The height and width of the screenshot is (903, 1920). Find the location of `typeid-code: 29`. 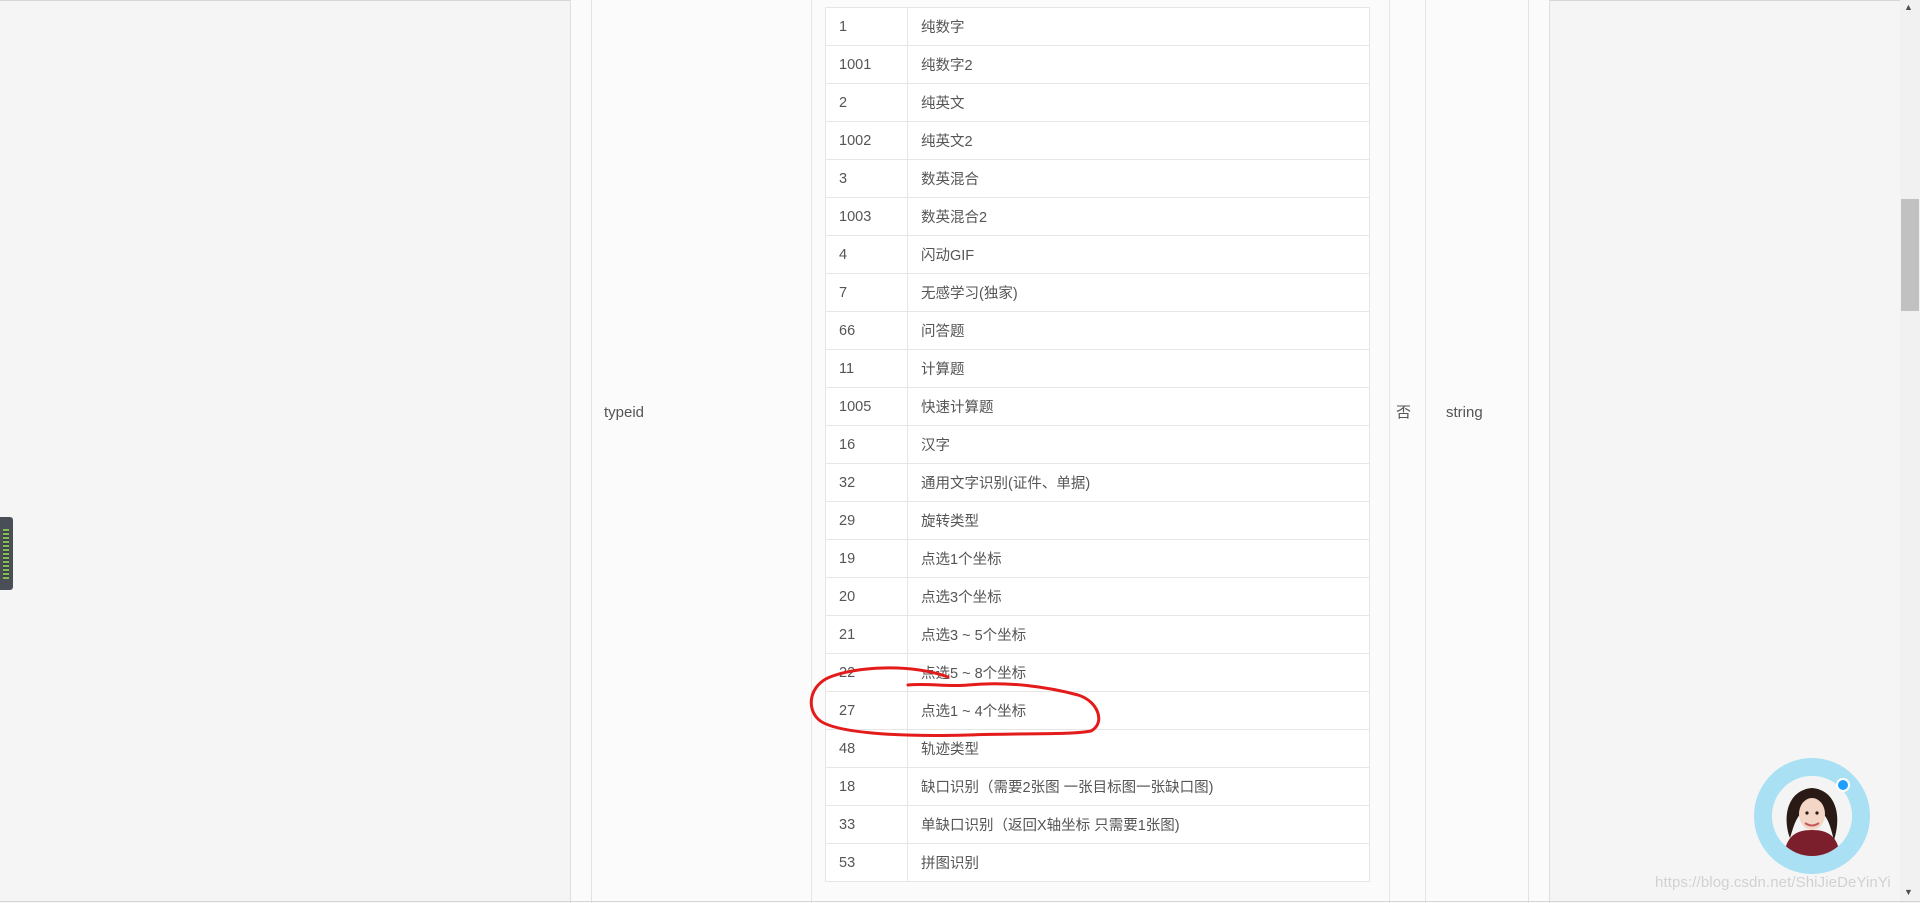

typeid-code: 29 is located at coordinates (866, 520).